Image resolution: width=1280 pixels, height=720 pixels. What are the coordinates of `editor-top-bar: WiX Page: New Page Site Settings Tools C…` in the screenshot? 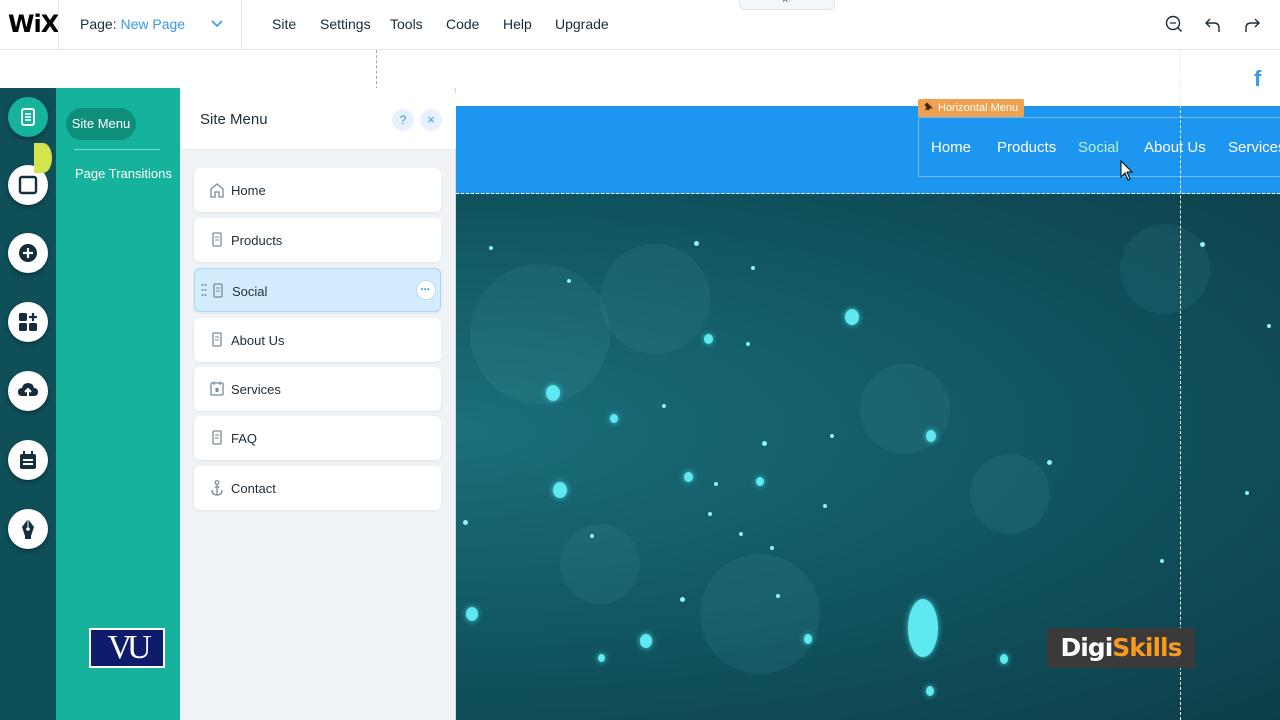 It's located at (640, 25).